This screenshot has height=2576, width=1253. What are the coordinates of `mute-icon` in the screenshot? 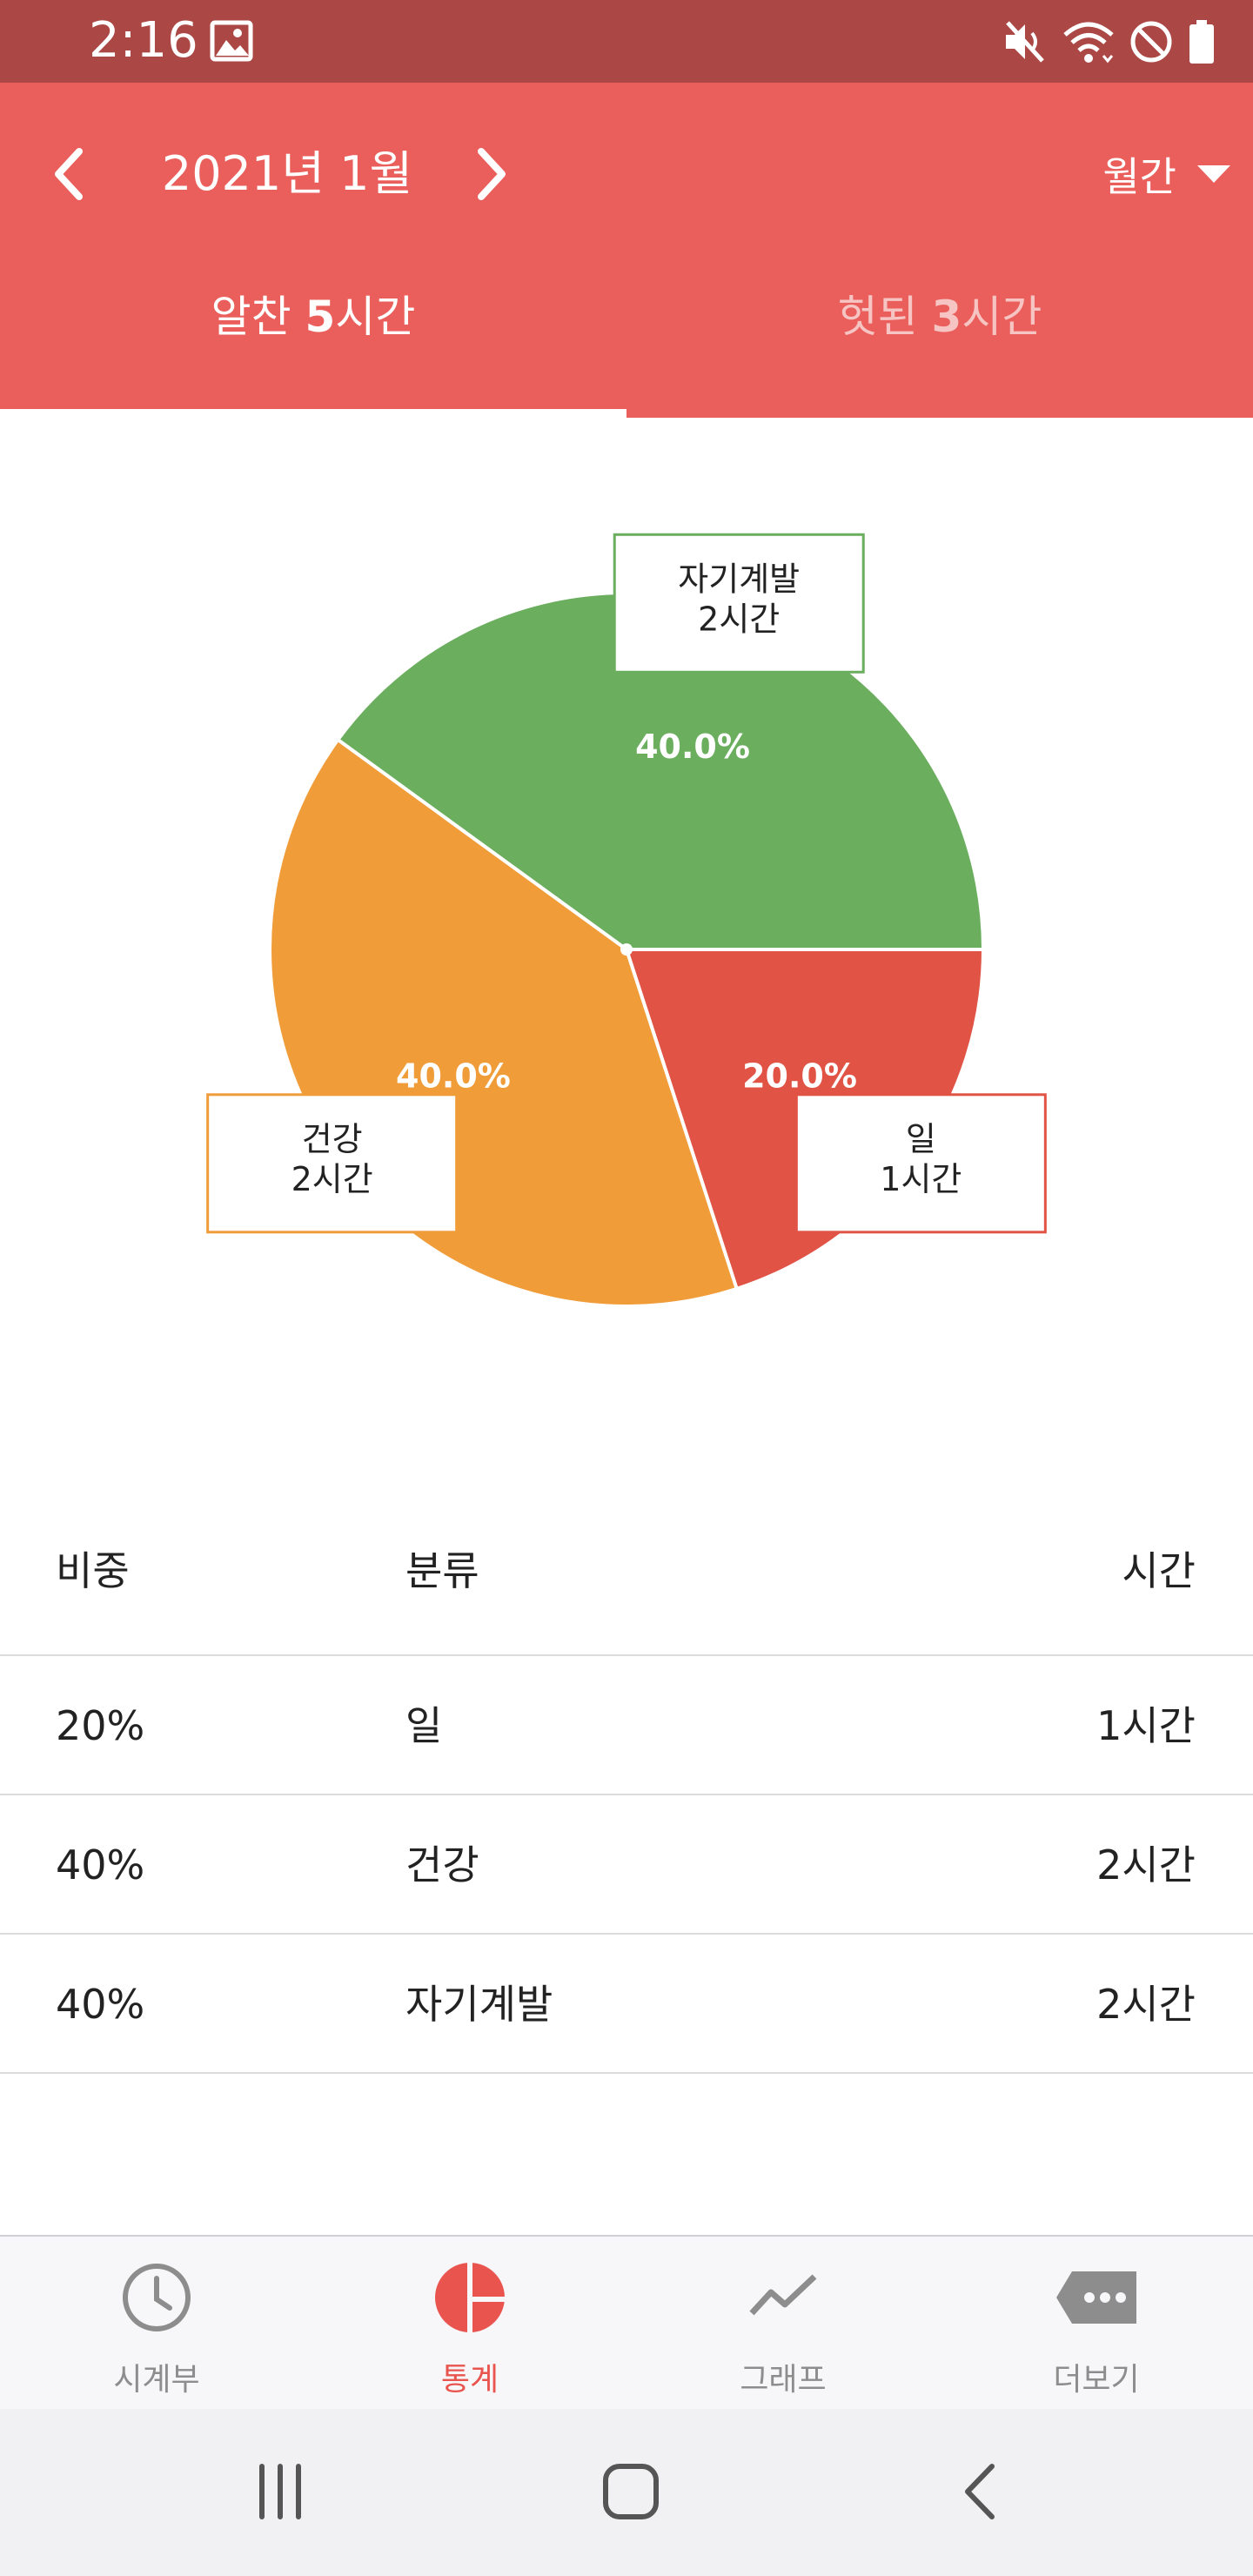 It's located at (1025, 42).